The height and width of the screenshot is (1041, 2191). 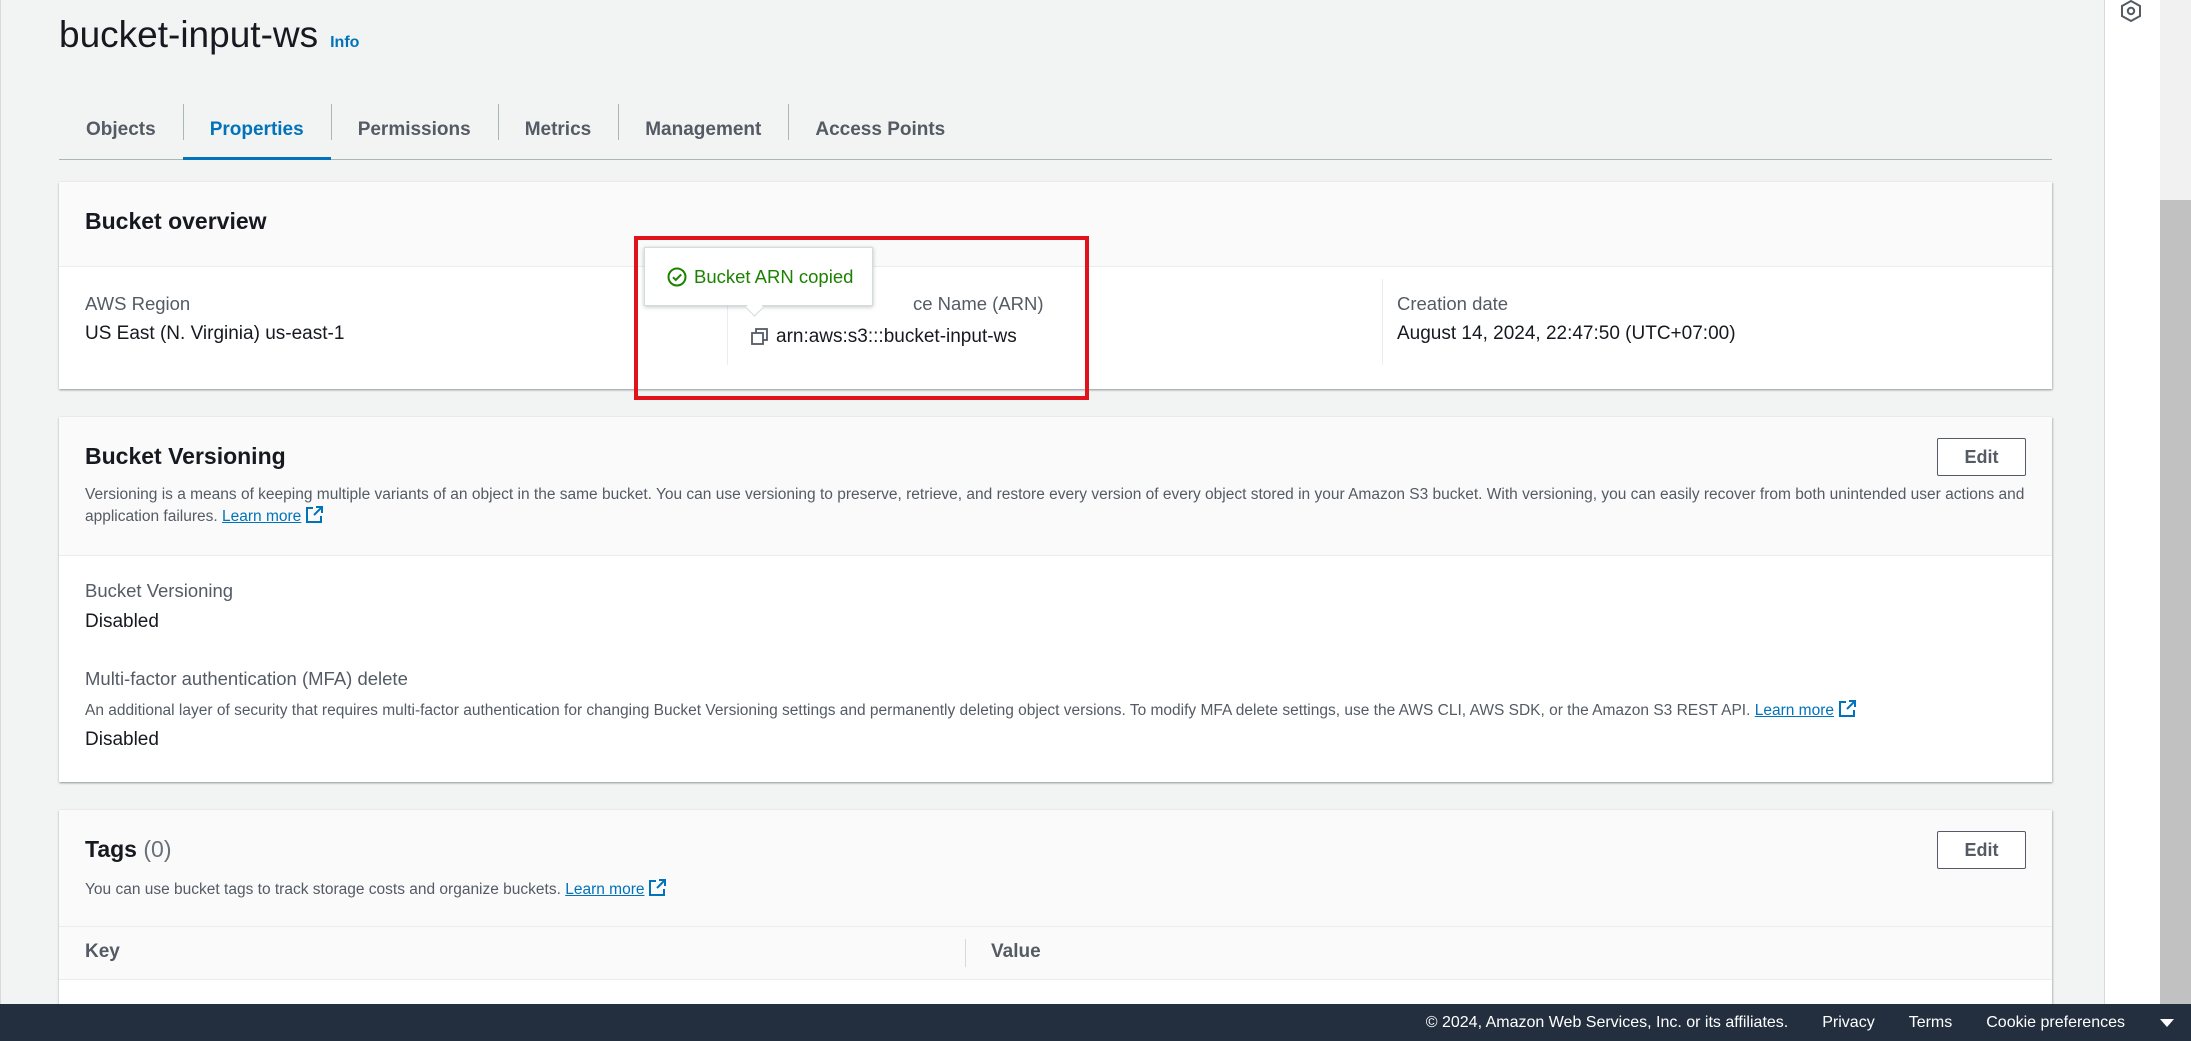 What do you see at coordinates (558, 129) in the screenshot?
I see `tab-metrics: Metrics` at bounding box center [558, 129].